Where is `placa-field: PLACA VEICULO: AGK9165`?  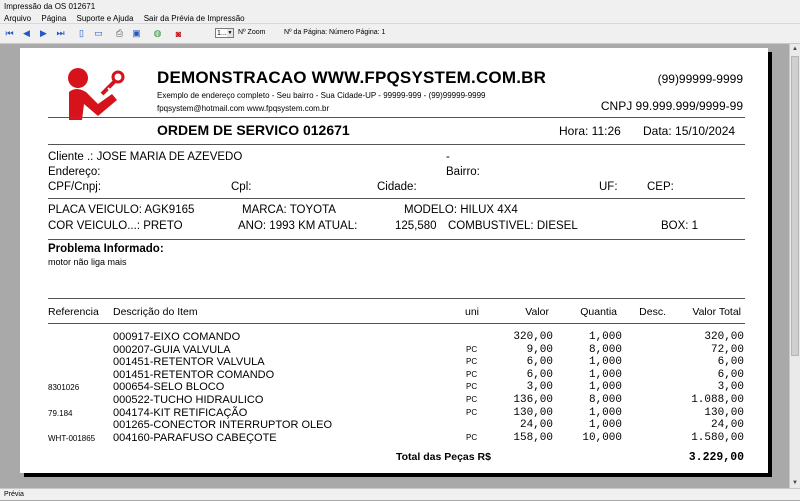
placa-field: PLACA VEICULO: AGK9165 is located at coordinates (121, 210).